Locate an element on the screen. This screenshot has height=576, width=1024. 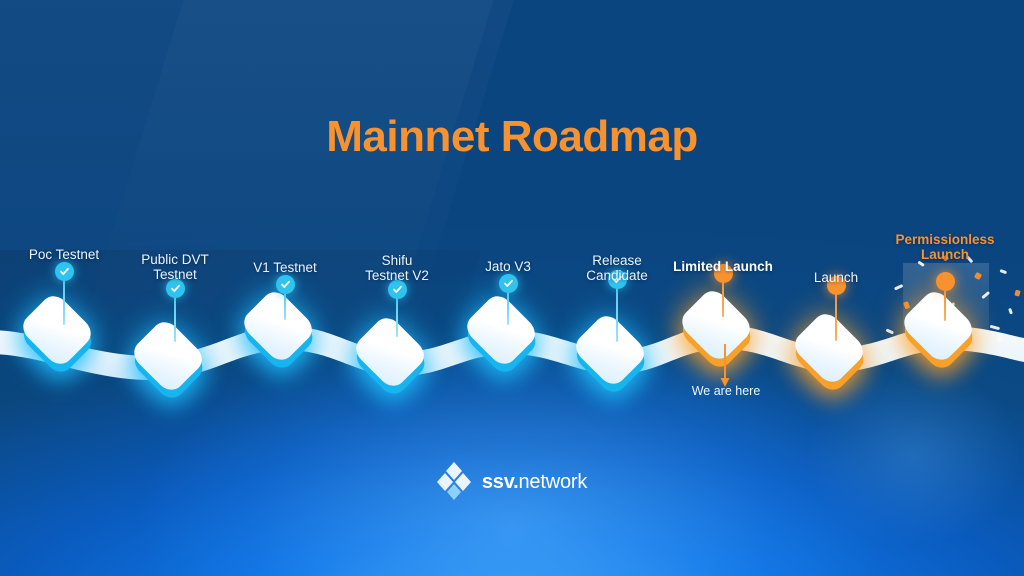
milestone-label: Limited Launch is located at coordinates (723, 266).